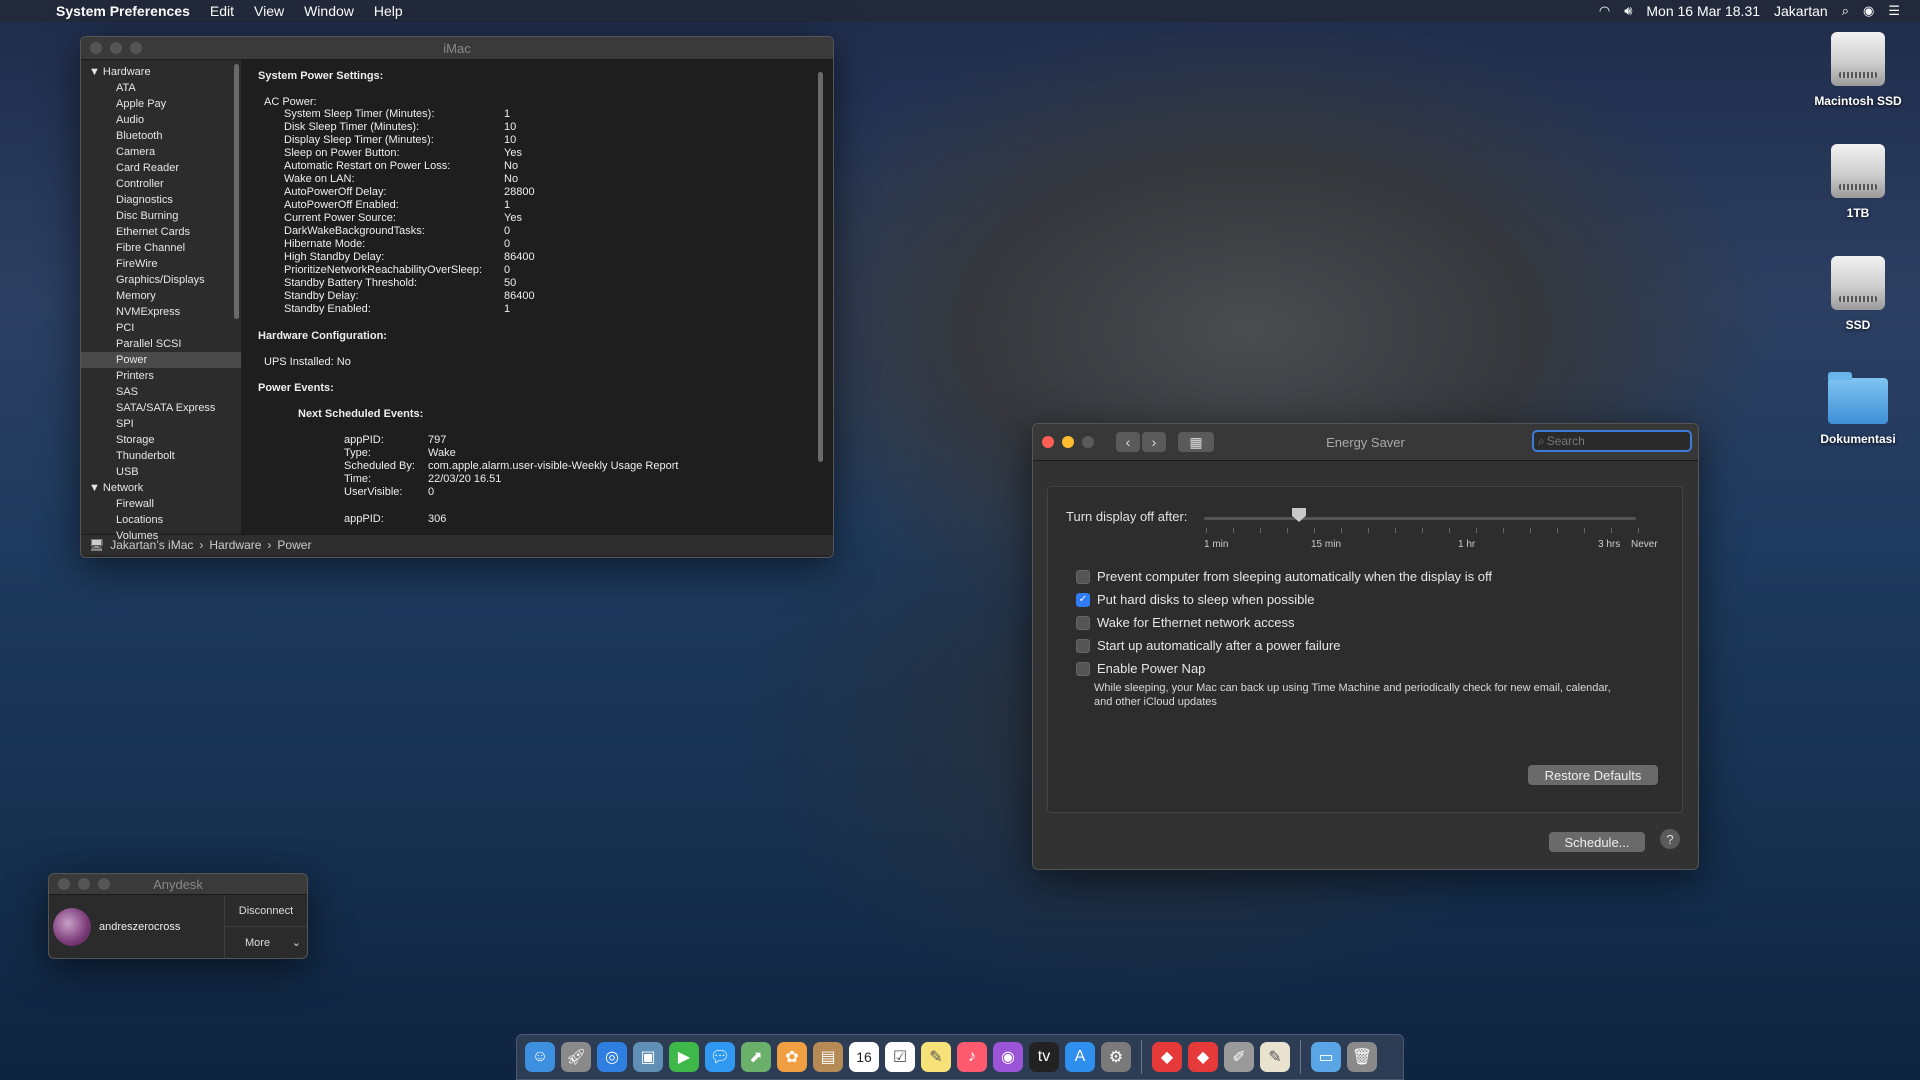 Image resolution: width=1920 pixels, height=1080 pixels. Describe the element at coordinates (161, 488) in the screenshot. I see `sidebar-group-network: ▼ Network` at that location.